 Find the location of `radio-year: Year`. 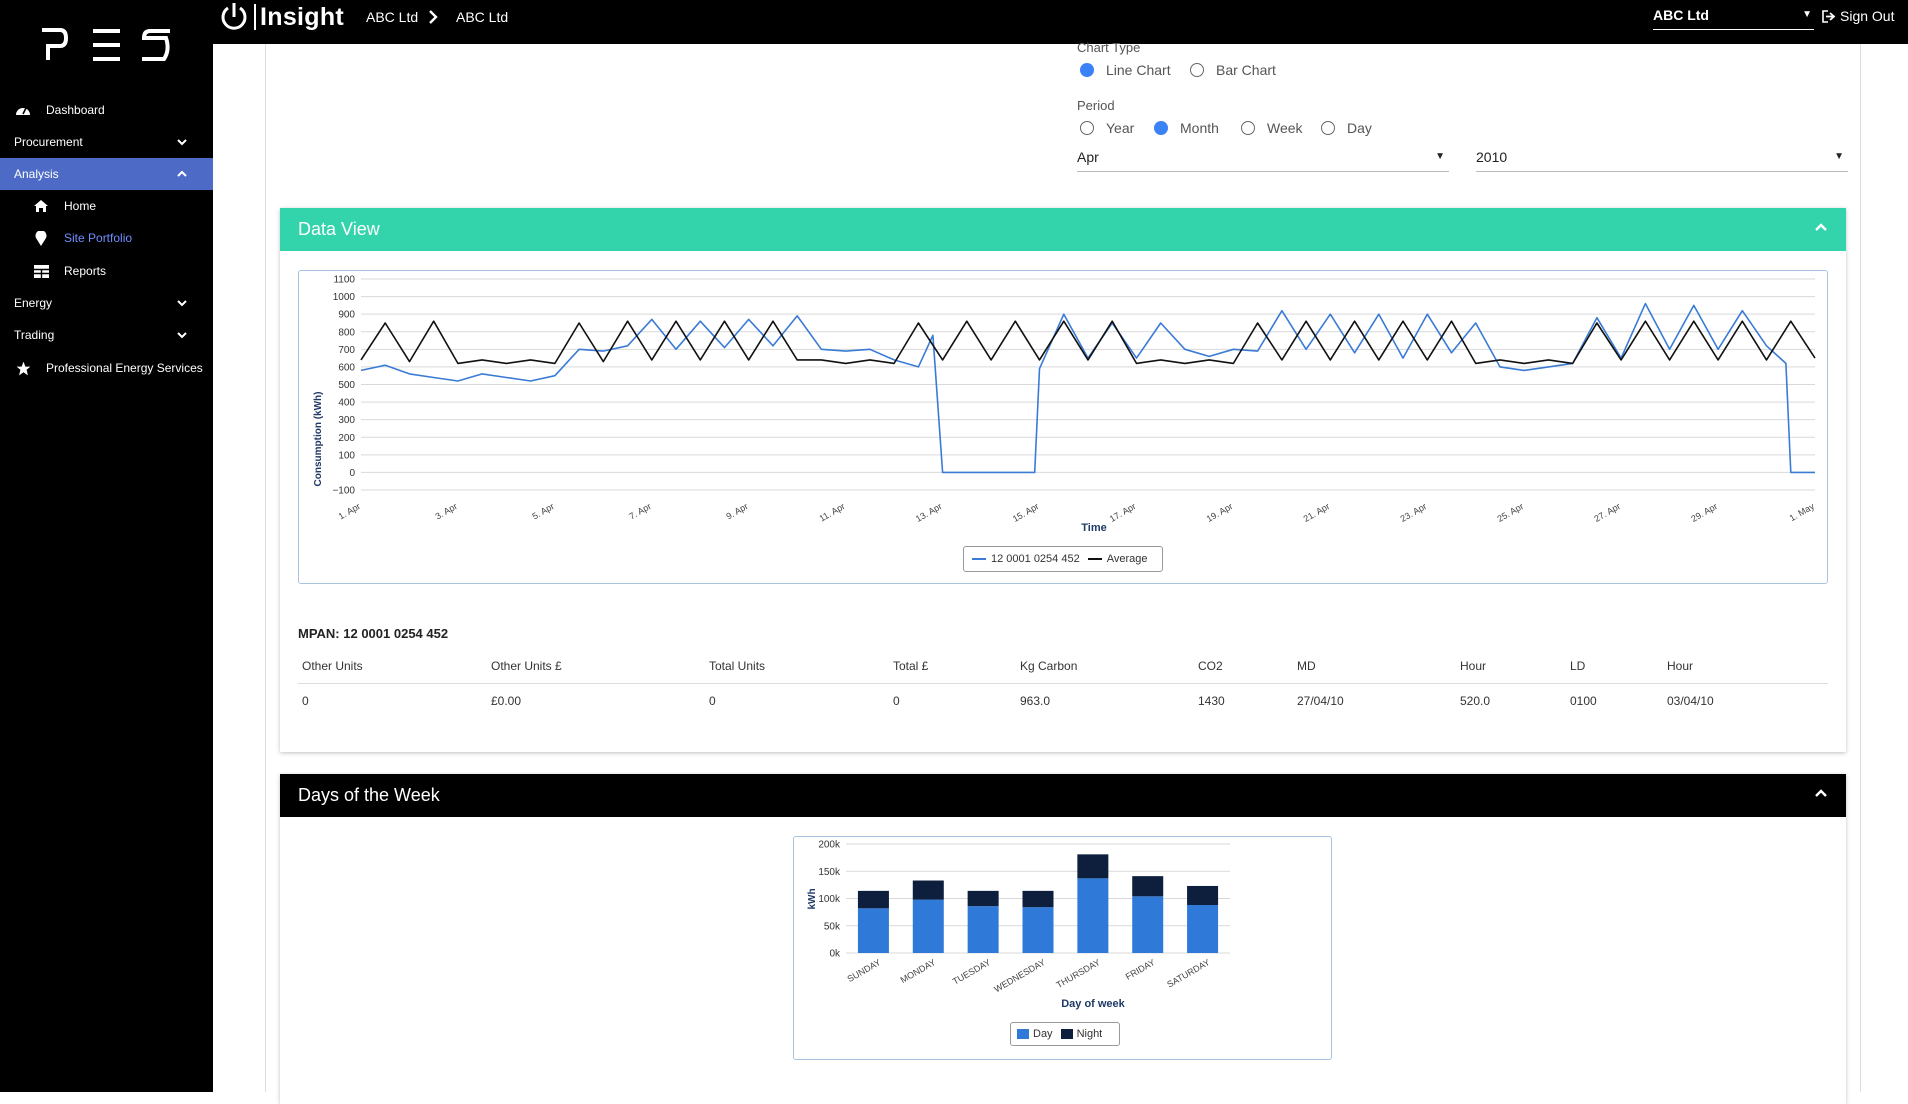

radio-year: Year is located at coordinates (1107, 128).